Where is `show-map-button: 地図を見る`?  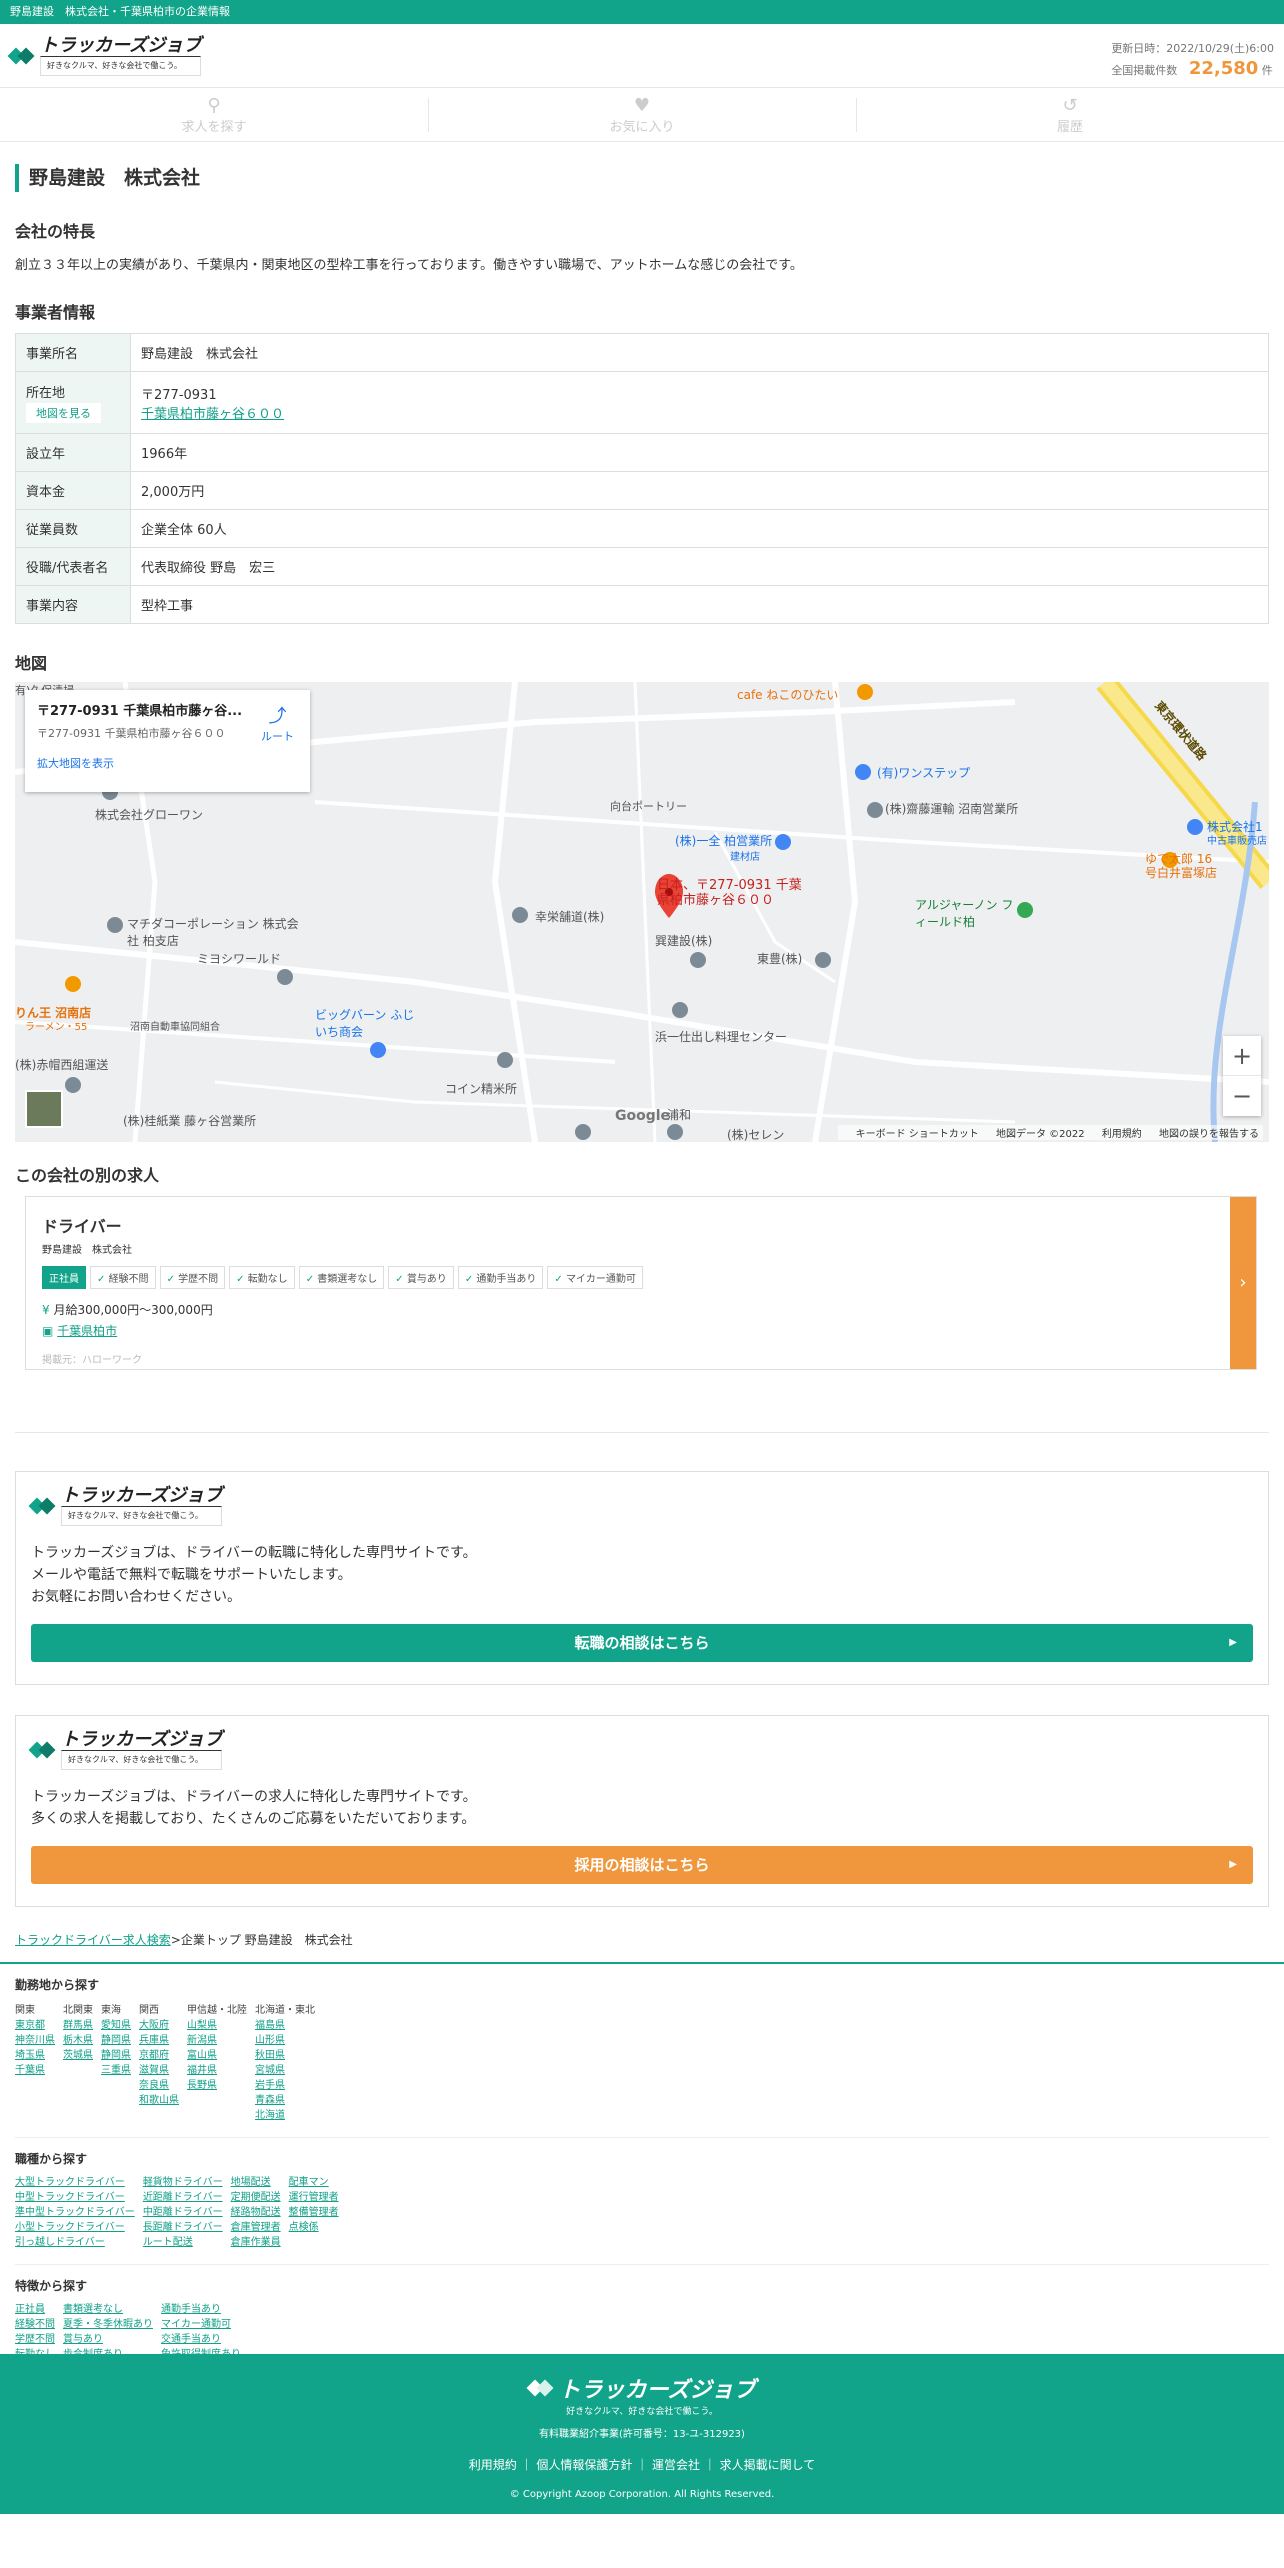
show-map-button: 地図を見る is located at coordinates (63, 413).